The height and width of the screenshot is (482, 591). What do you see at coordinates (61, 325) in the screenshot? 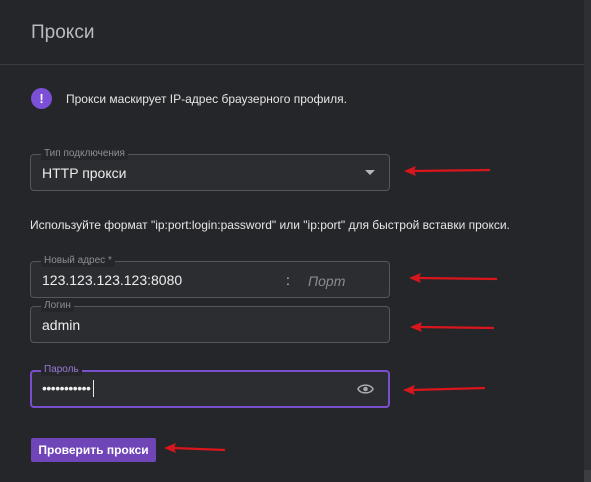
I see `login-value: admin` at bounding box center [61, 325].